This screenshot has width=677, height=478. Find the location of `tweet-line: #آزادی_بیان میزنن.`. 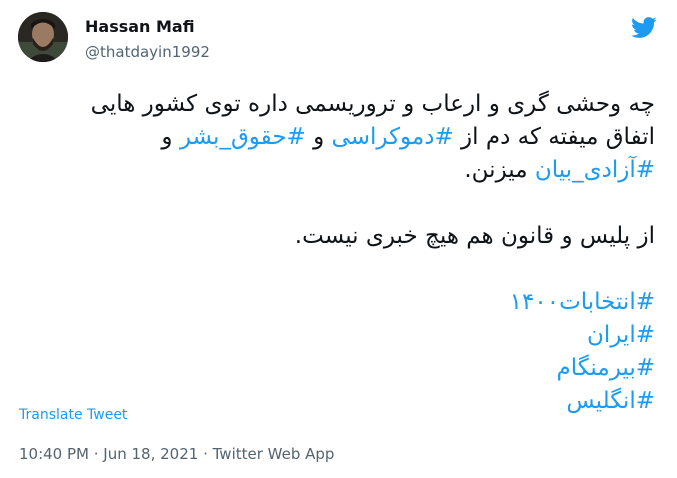

tweet-line: #آزادی_بیان میزنن. is located at coordinates (336, 170).